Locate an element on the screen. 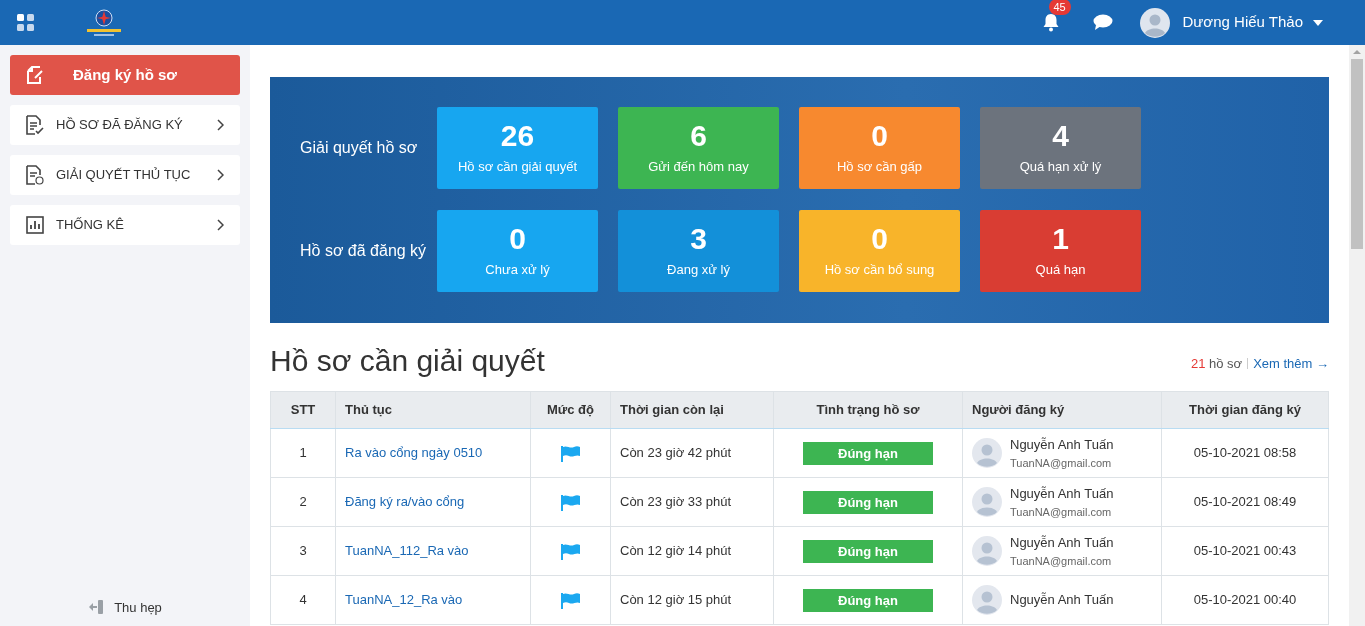 The width and height of the screenshot is (1365, 626). sidebar-item: HỒ SƠ ĐÃ ĐĂNG KÝ is located at coordinates (125, 125).